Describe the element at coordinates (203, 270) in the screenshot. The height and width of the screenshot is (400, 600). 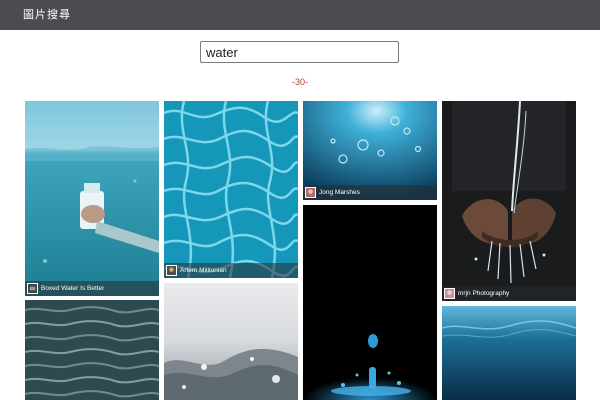
I see `photographer-name: Artem Militonian` at that location.